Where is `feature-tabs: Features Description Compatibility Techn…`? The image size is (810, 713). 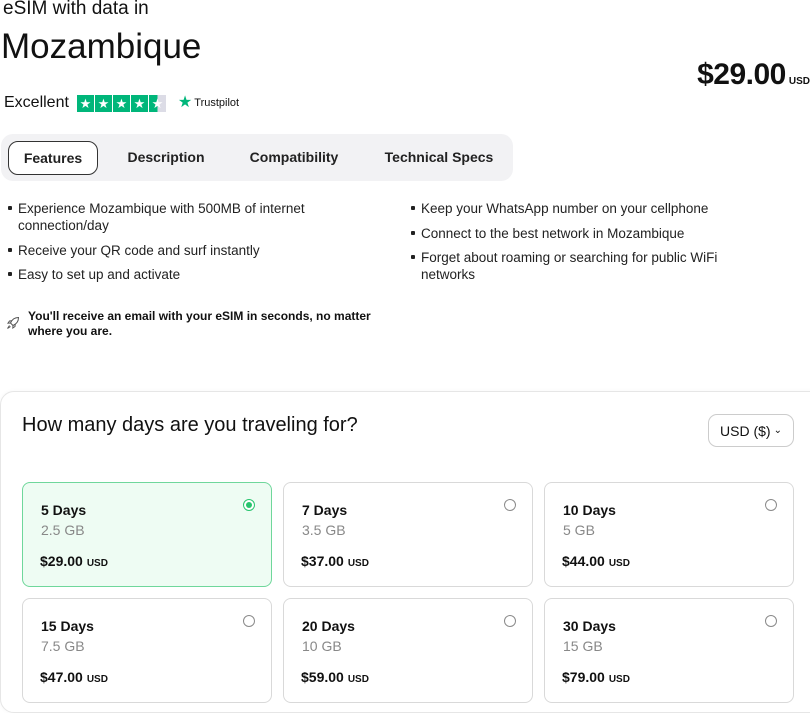 feature-tabs: Features Description Compatibility Techn… is located at coordinates (257, 157).